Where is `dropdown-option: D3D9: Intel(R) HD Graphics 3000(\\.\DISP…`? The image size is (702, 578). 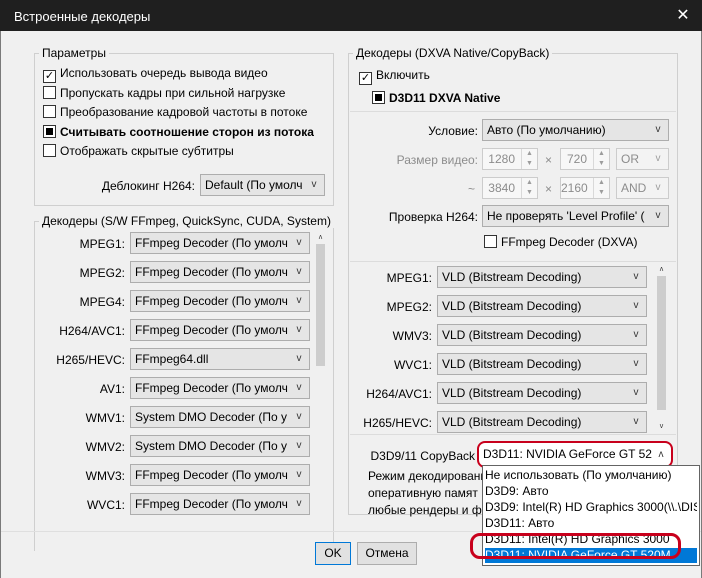 dropdown-option: D3D9: Intel(R) HD Graphics 3000(\\.\DISP… is located at coordinates (591, 507).